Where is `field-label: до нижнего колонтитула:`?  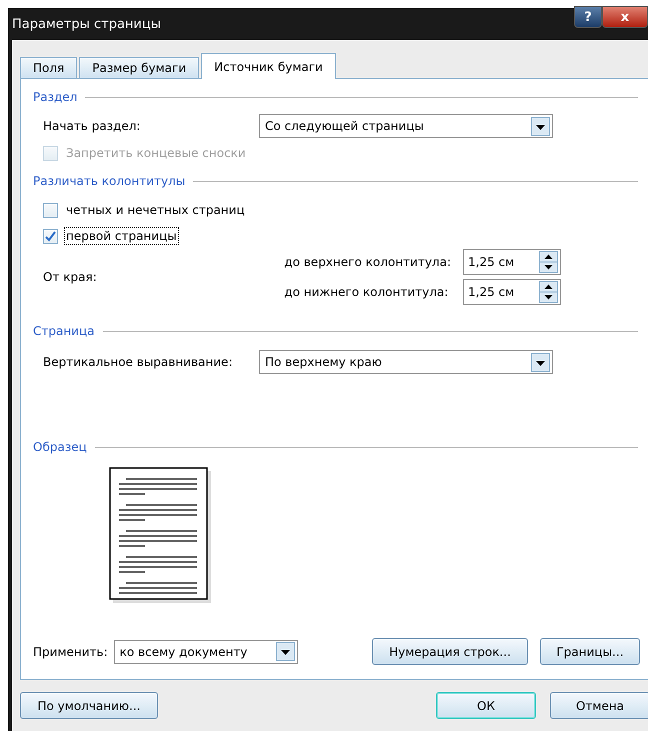
field-label: до нижнего колонтитула: is located at coordinates (367, 292).